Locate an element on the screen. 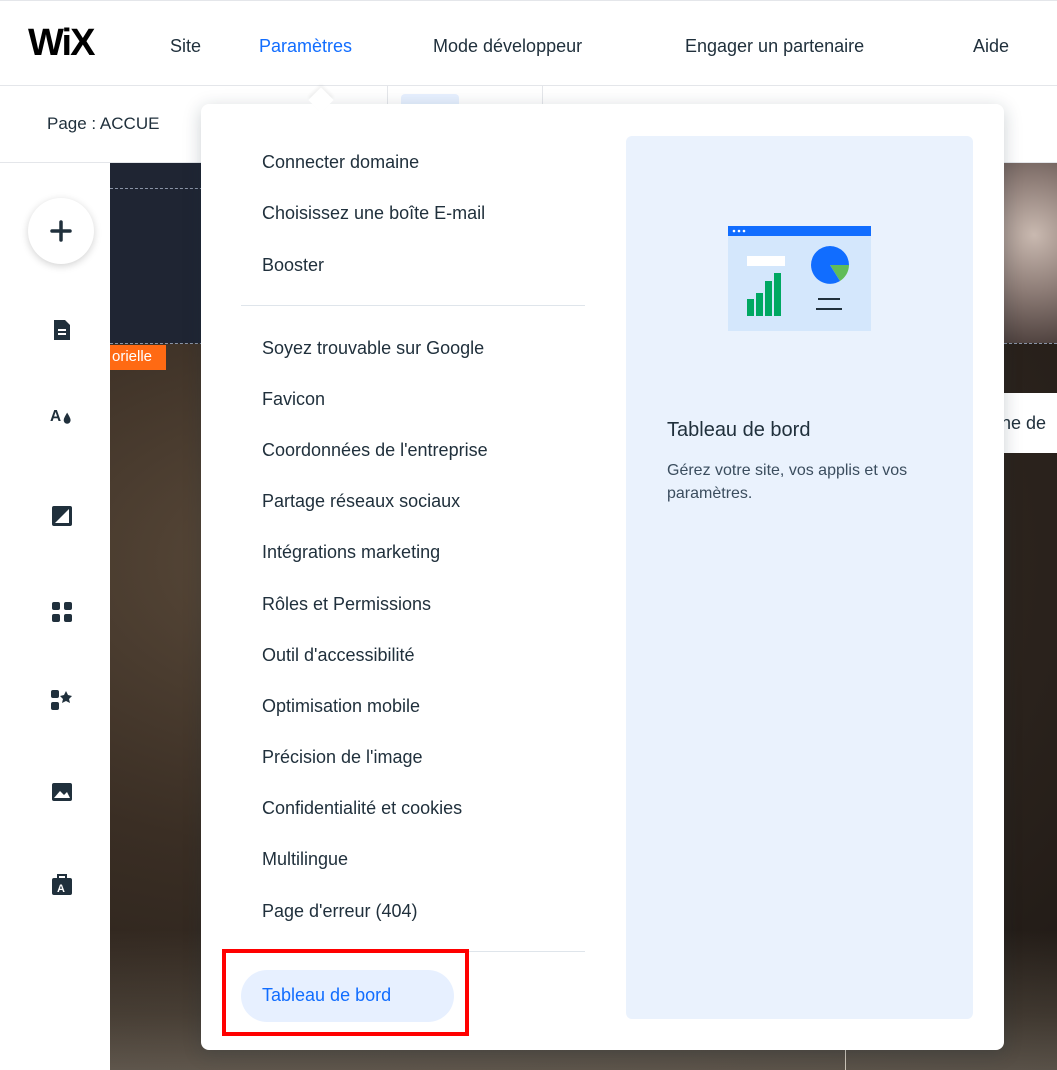  menu-optimisation-mobile: Optimisation mobile is located at coordinates (341, 706).